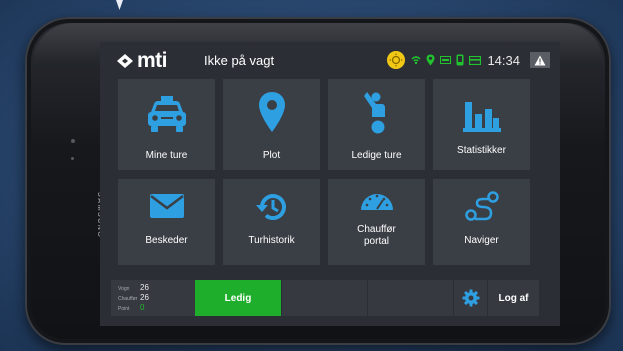  I want to click on tile-mine-ture: Mine ture, so click(166, 124).